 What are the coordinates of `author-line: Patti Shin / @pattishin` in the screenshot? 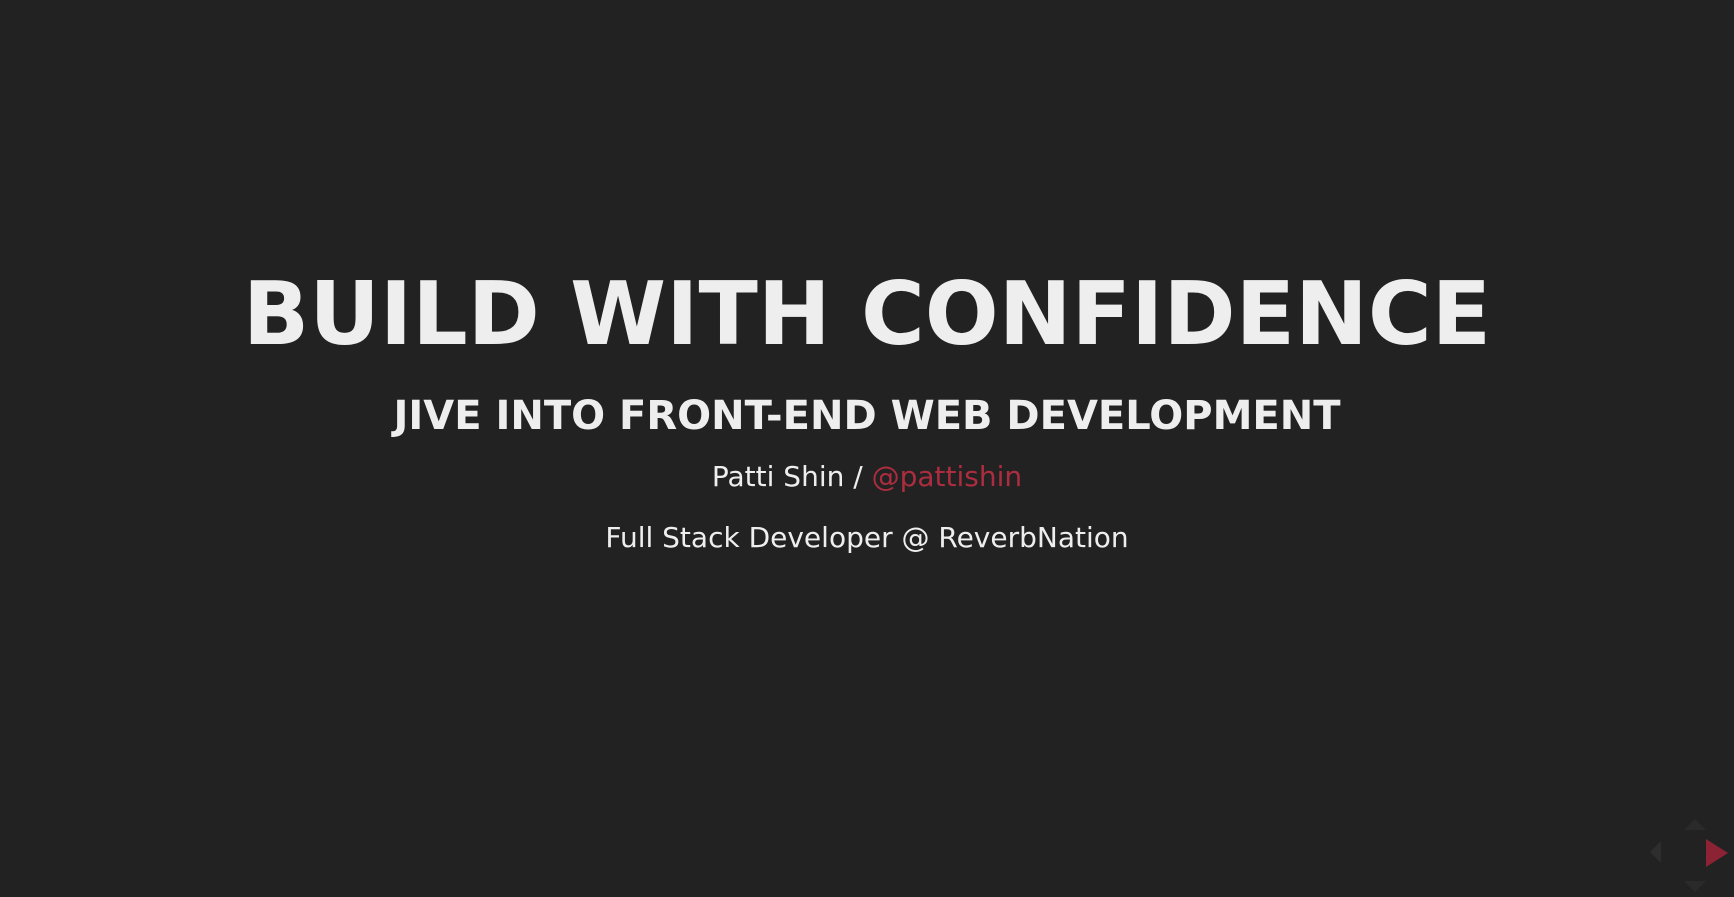 It's located at (867, 477).